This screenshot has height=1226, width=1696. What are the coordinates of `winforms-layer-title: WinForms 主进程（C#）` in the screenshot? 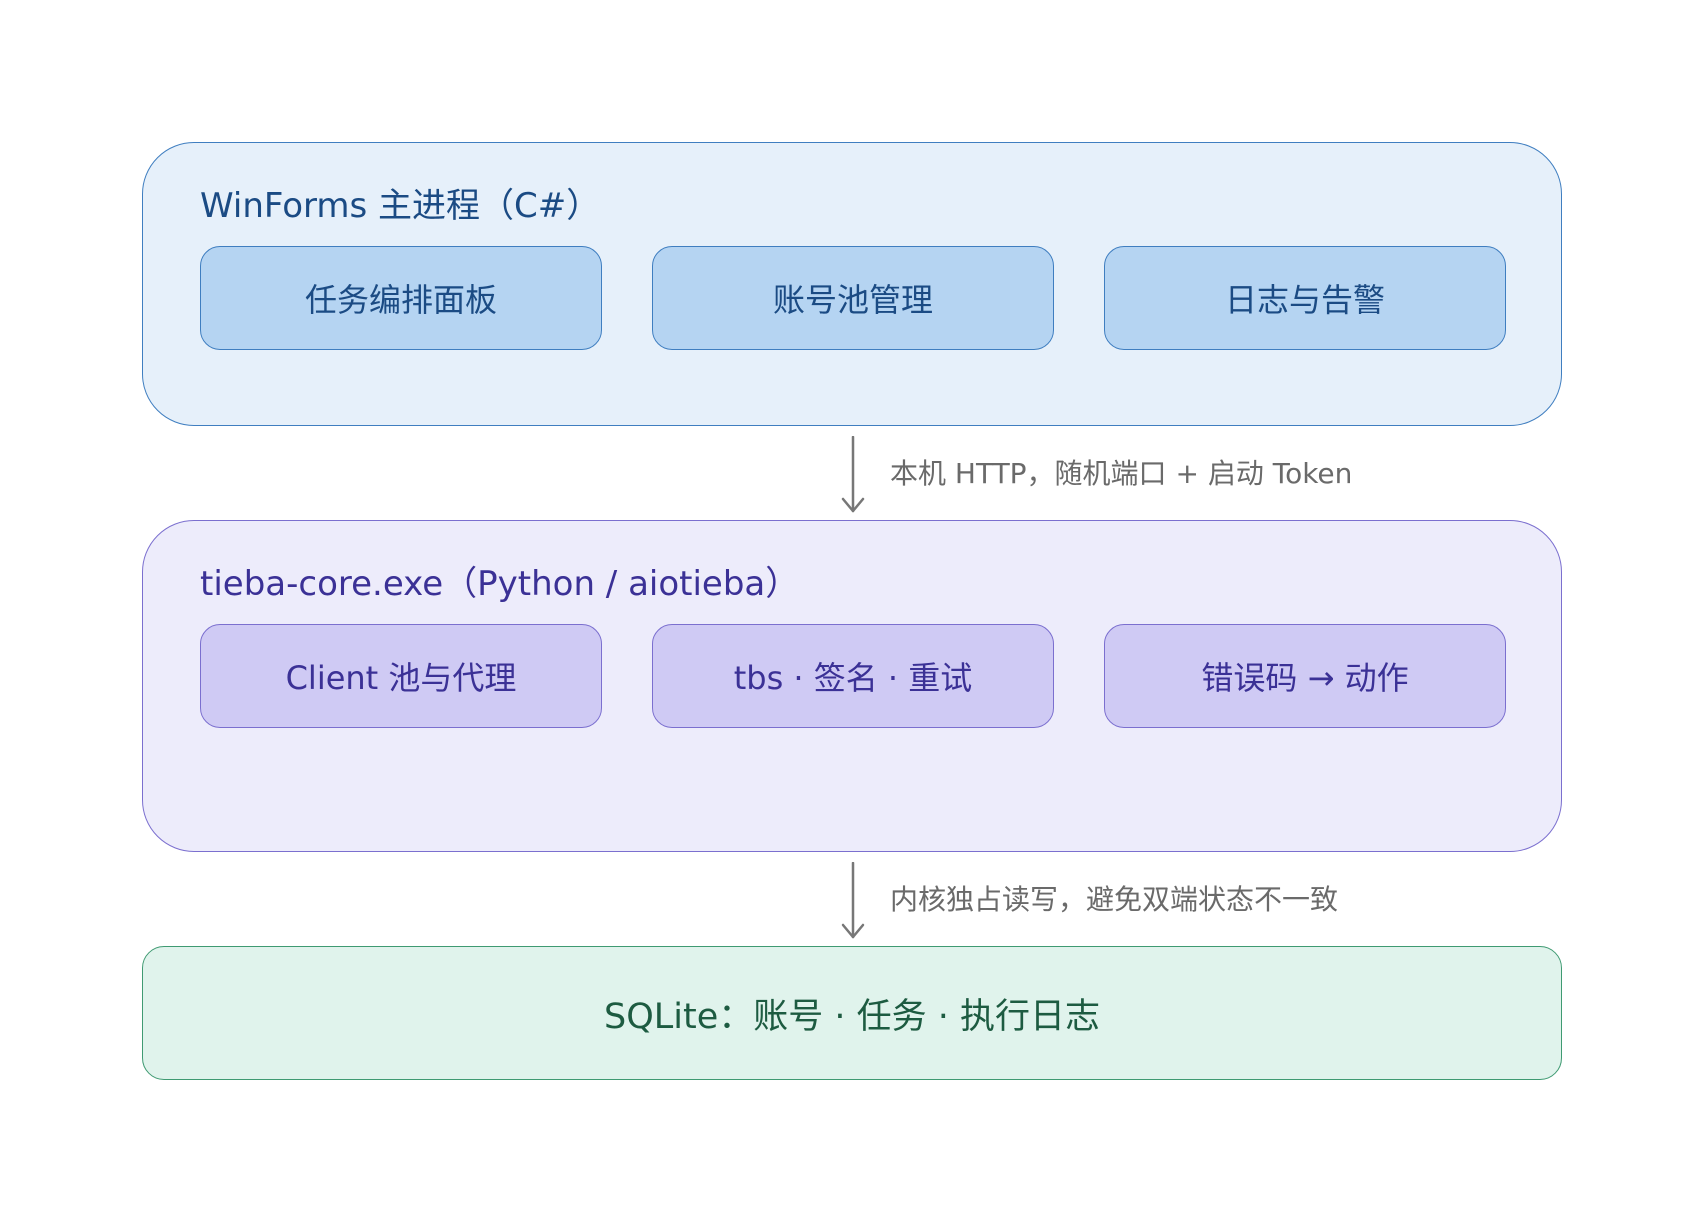 It's located at (400, 206).